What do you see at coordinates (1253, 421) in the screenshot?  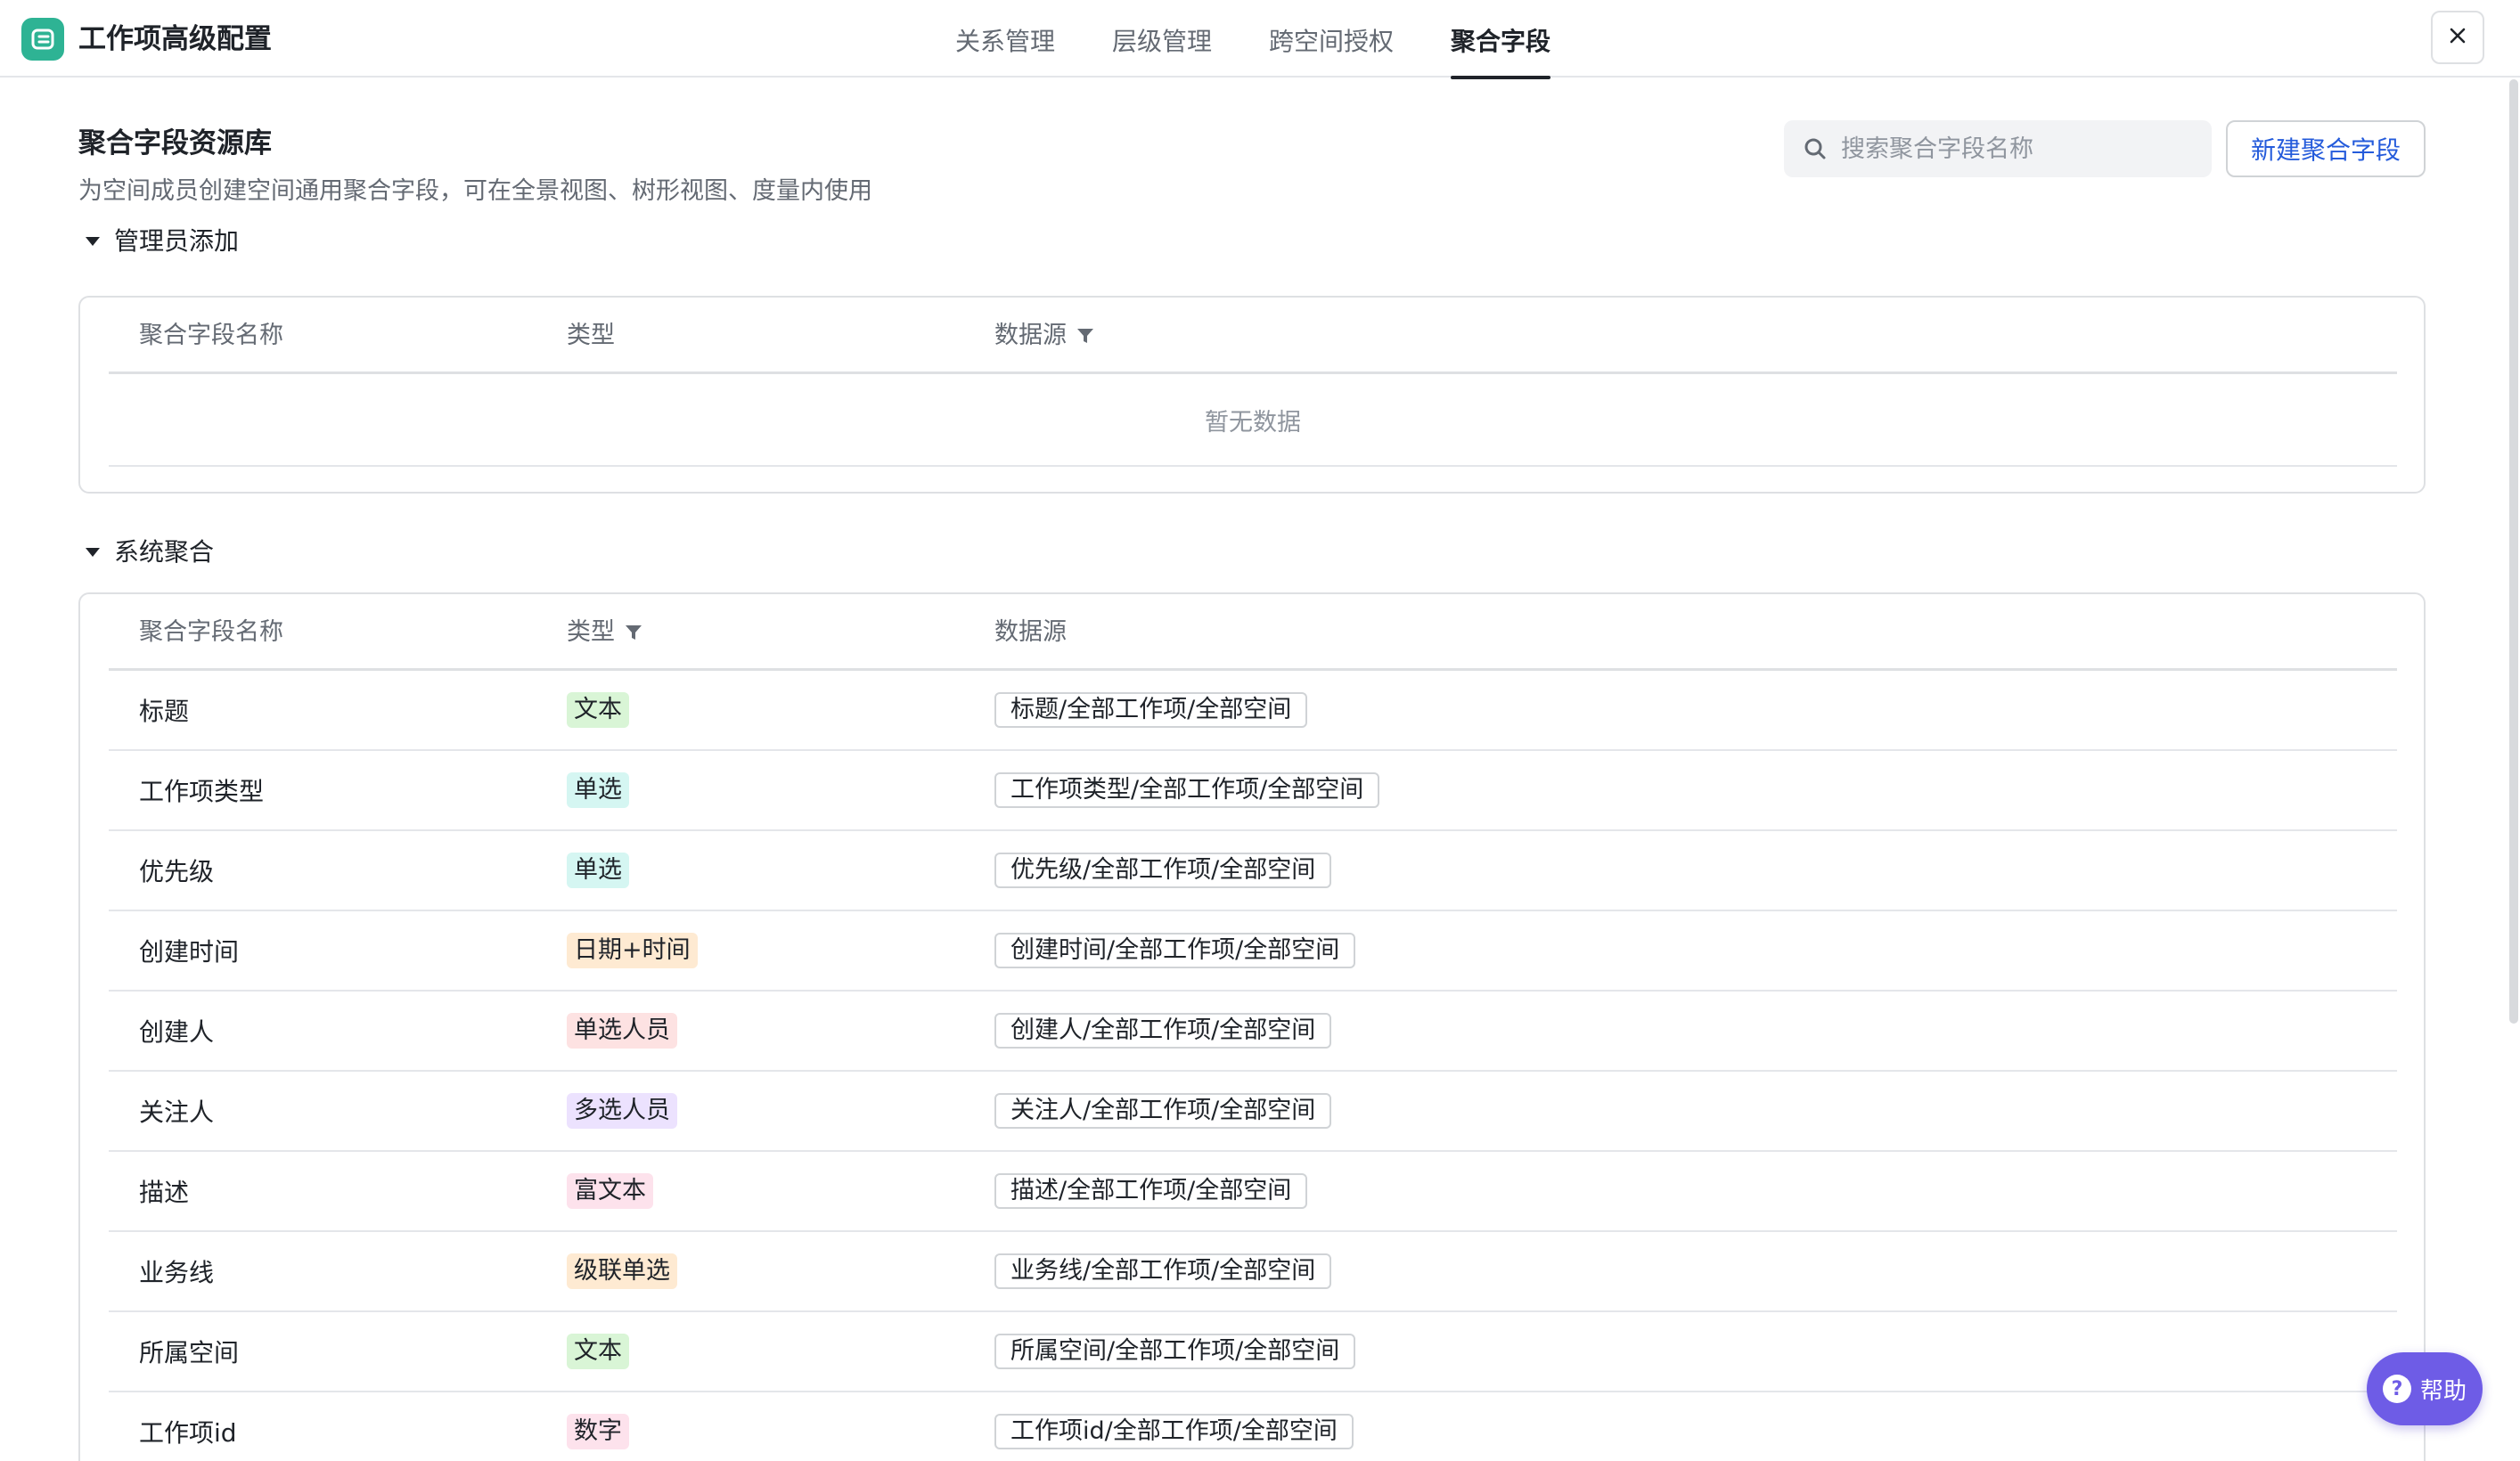 I see `empty-state-text: 暂无数据` at bounding box center [1253, 421].